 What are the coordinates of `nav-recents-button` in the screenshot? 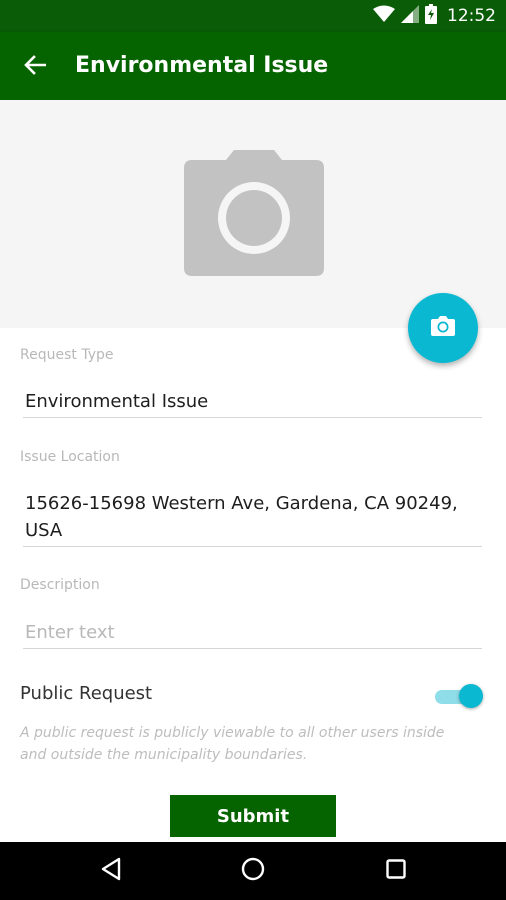 It's located at (396, 871).